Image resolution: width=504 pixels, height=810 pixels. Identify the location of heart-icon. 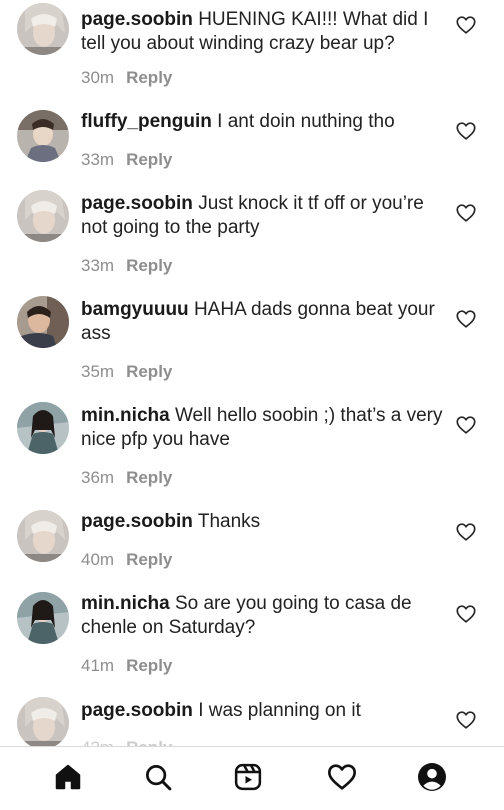
(342, 779).